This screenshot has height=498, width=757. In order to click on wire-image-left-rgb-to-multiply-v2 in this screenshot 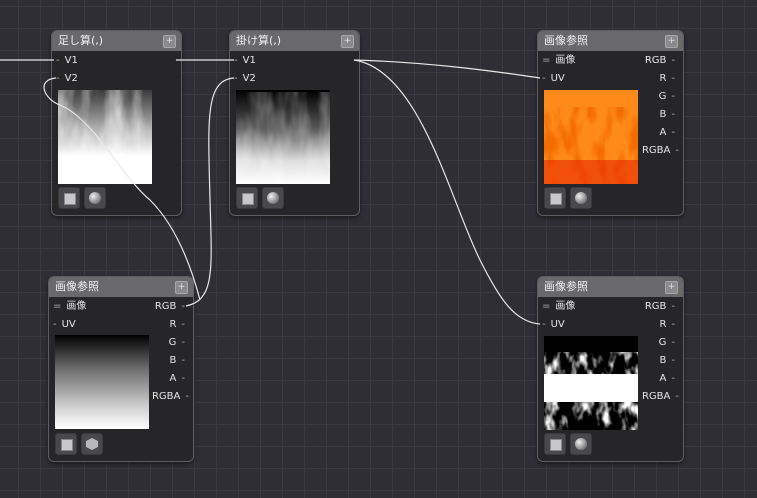, I will do `click(210, 192)`.